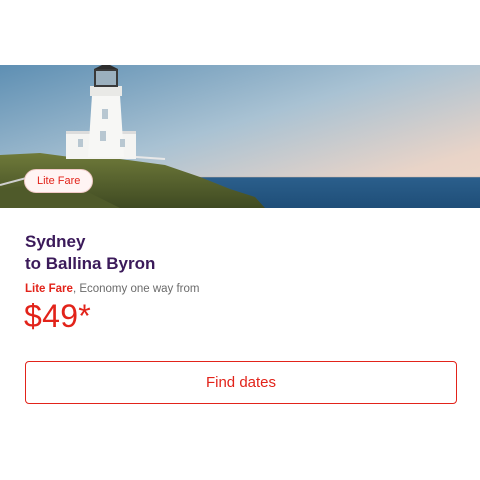 This screenshot has height=480, width=480. Describe the element at coordinates (240, 253) in the screenshot. I see `route-title: Sydney to Ballina Byron` at that location.